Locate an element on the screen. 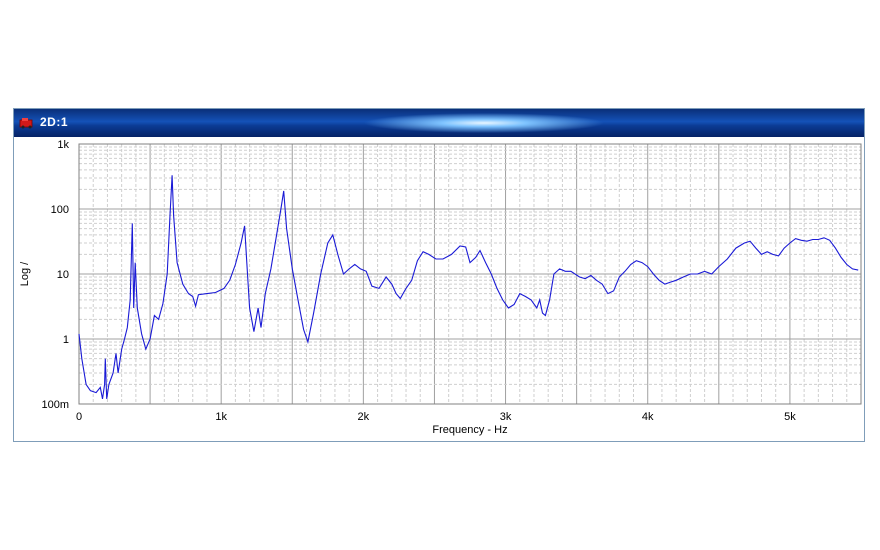 The height and width of the screenshot is (550, 880). y-tick-label: 10 is located at coordinates (63, 275).